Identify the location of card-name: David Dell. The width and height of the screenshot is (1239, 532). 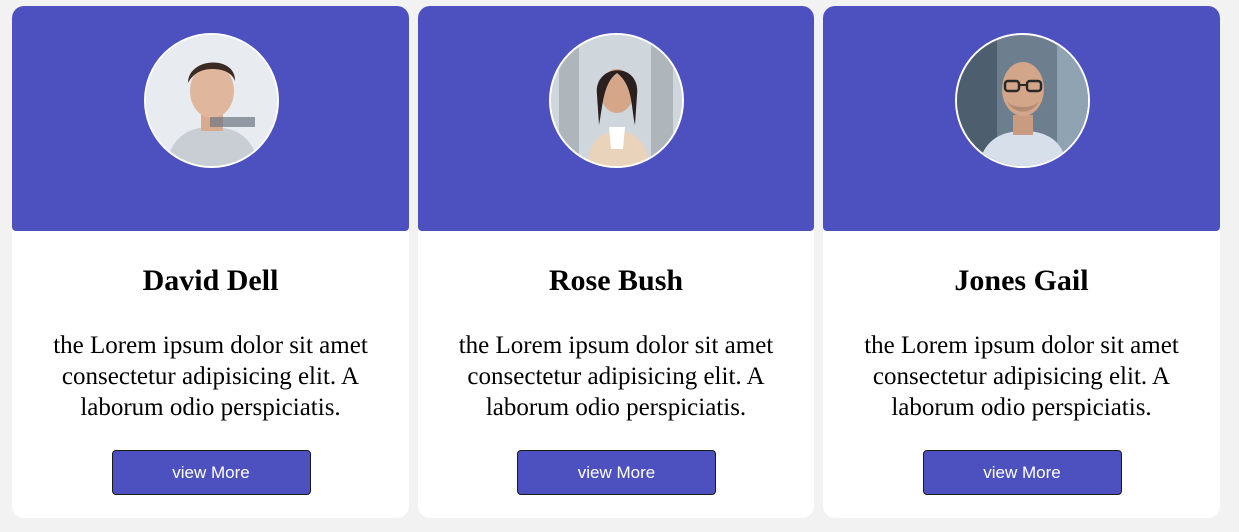
(210, 280).